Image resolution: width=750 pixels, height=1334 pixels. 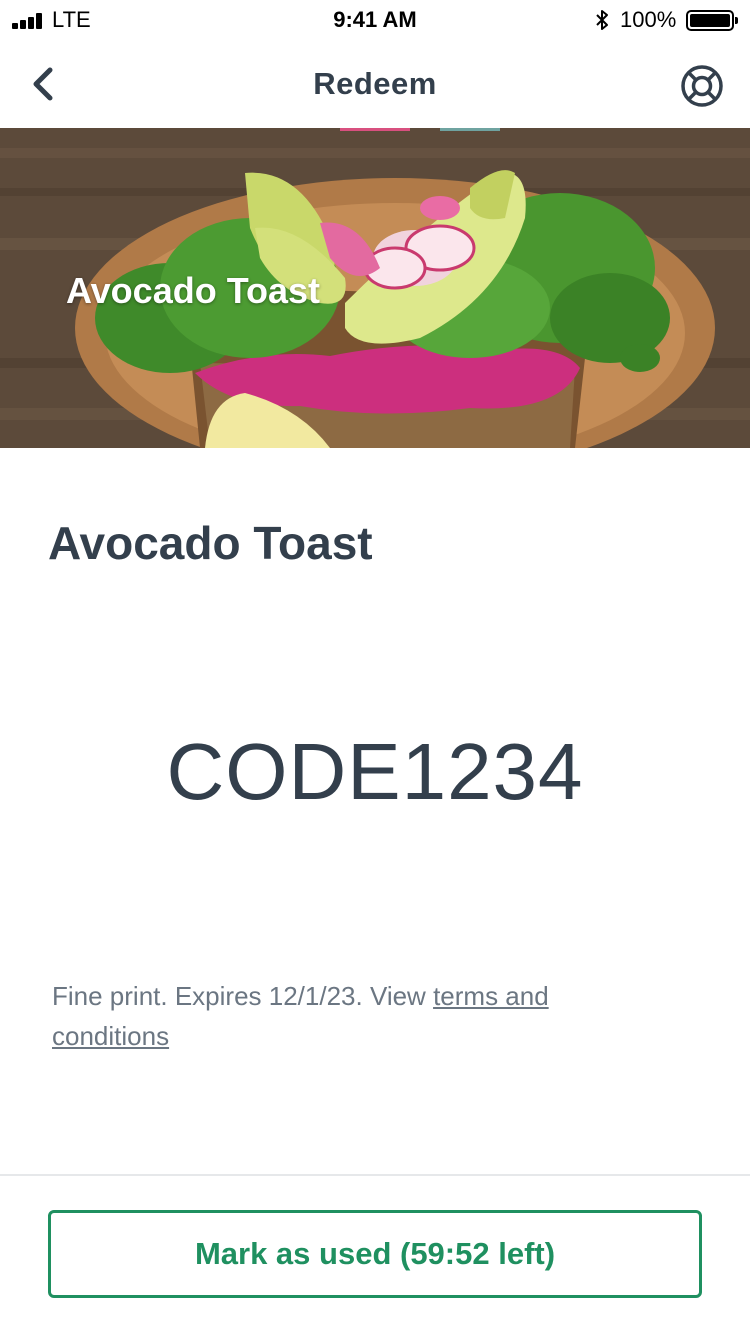 What do you see at coordinates (712, 20) in the screenshot?
I see `battery-icon` at bounding box center [712, 20].